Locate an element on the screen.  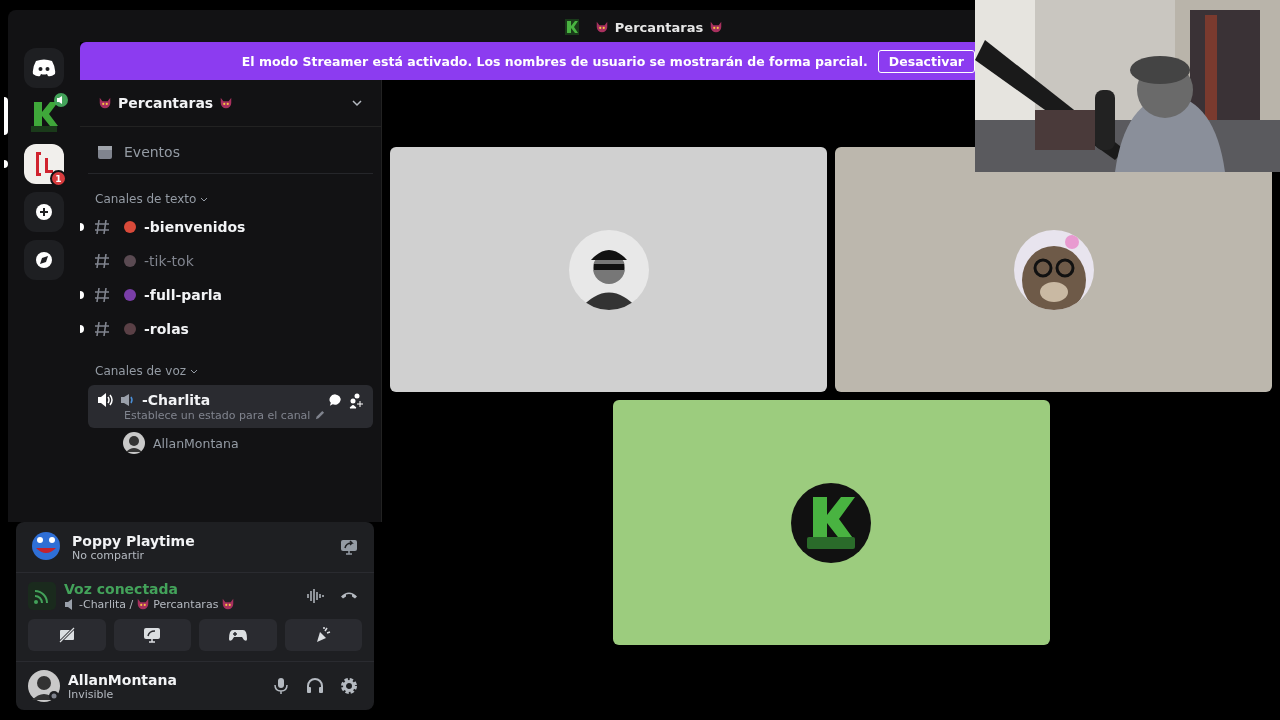
party-popper-icon is located at coordinates (323, 635).